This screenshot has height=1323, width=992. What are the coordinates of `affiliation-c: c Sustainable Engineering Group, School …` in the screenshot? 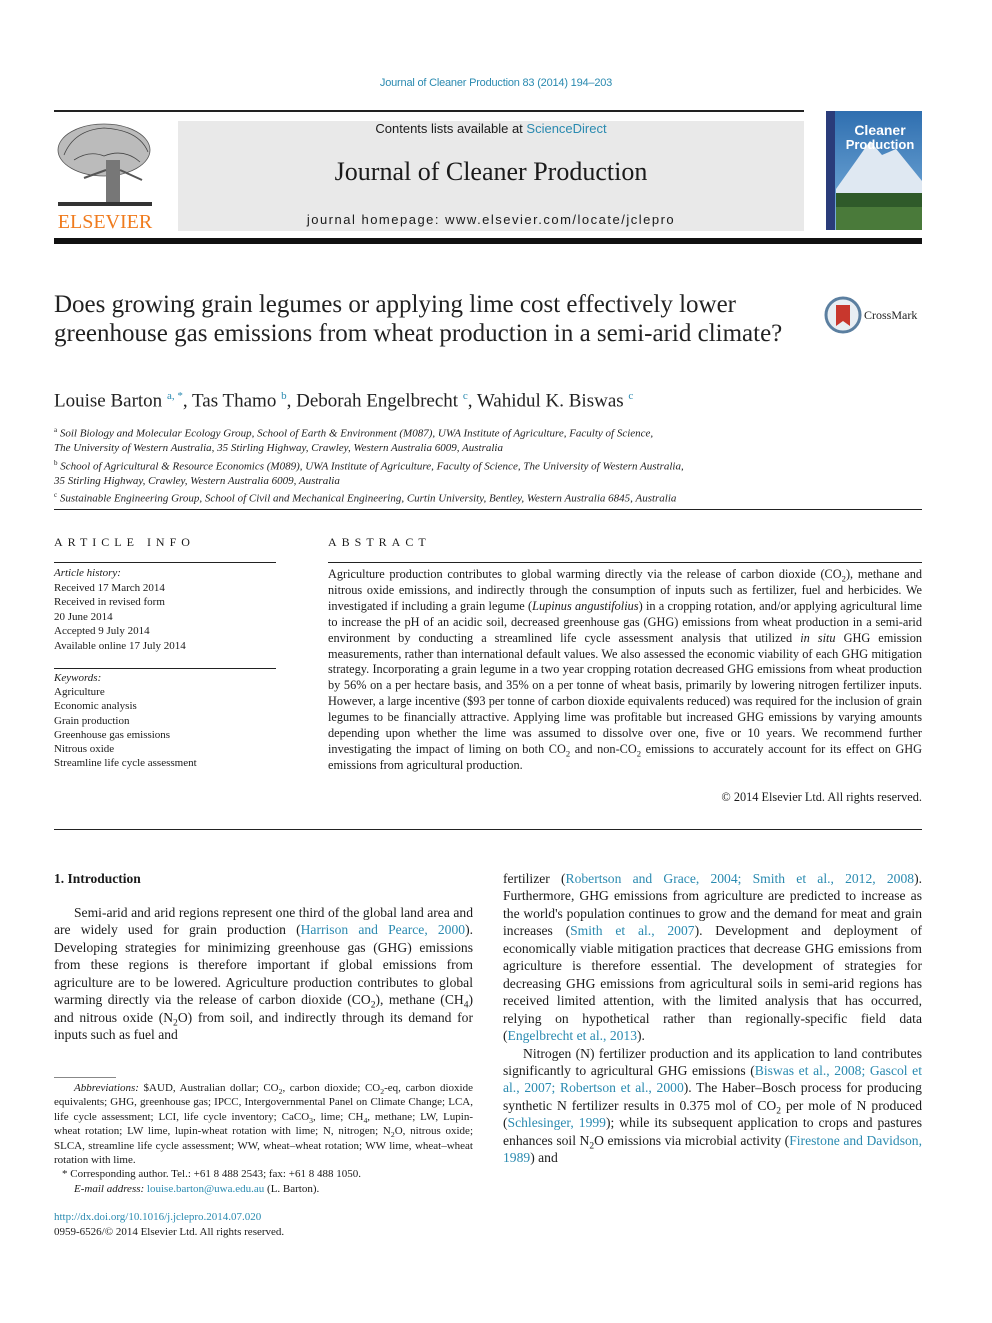 It's located at (365, 498).